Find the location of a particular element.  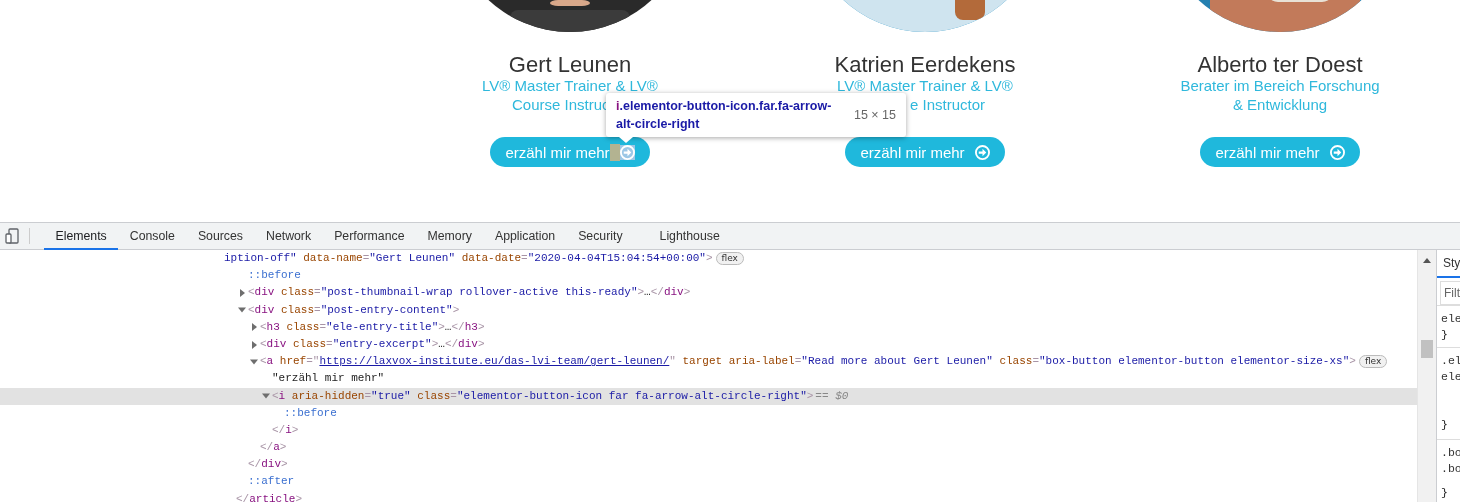

role-text: Berater im Bereich Forschung is located at coordinates (1280, 85).